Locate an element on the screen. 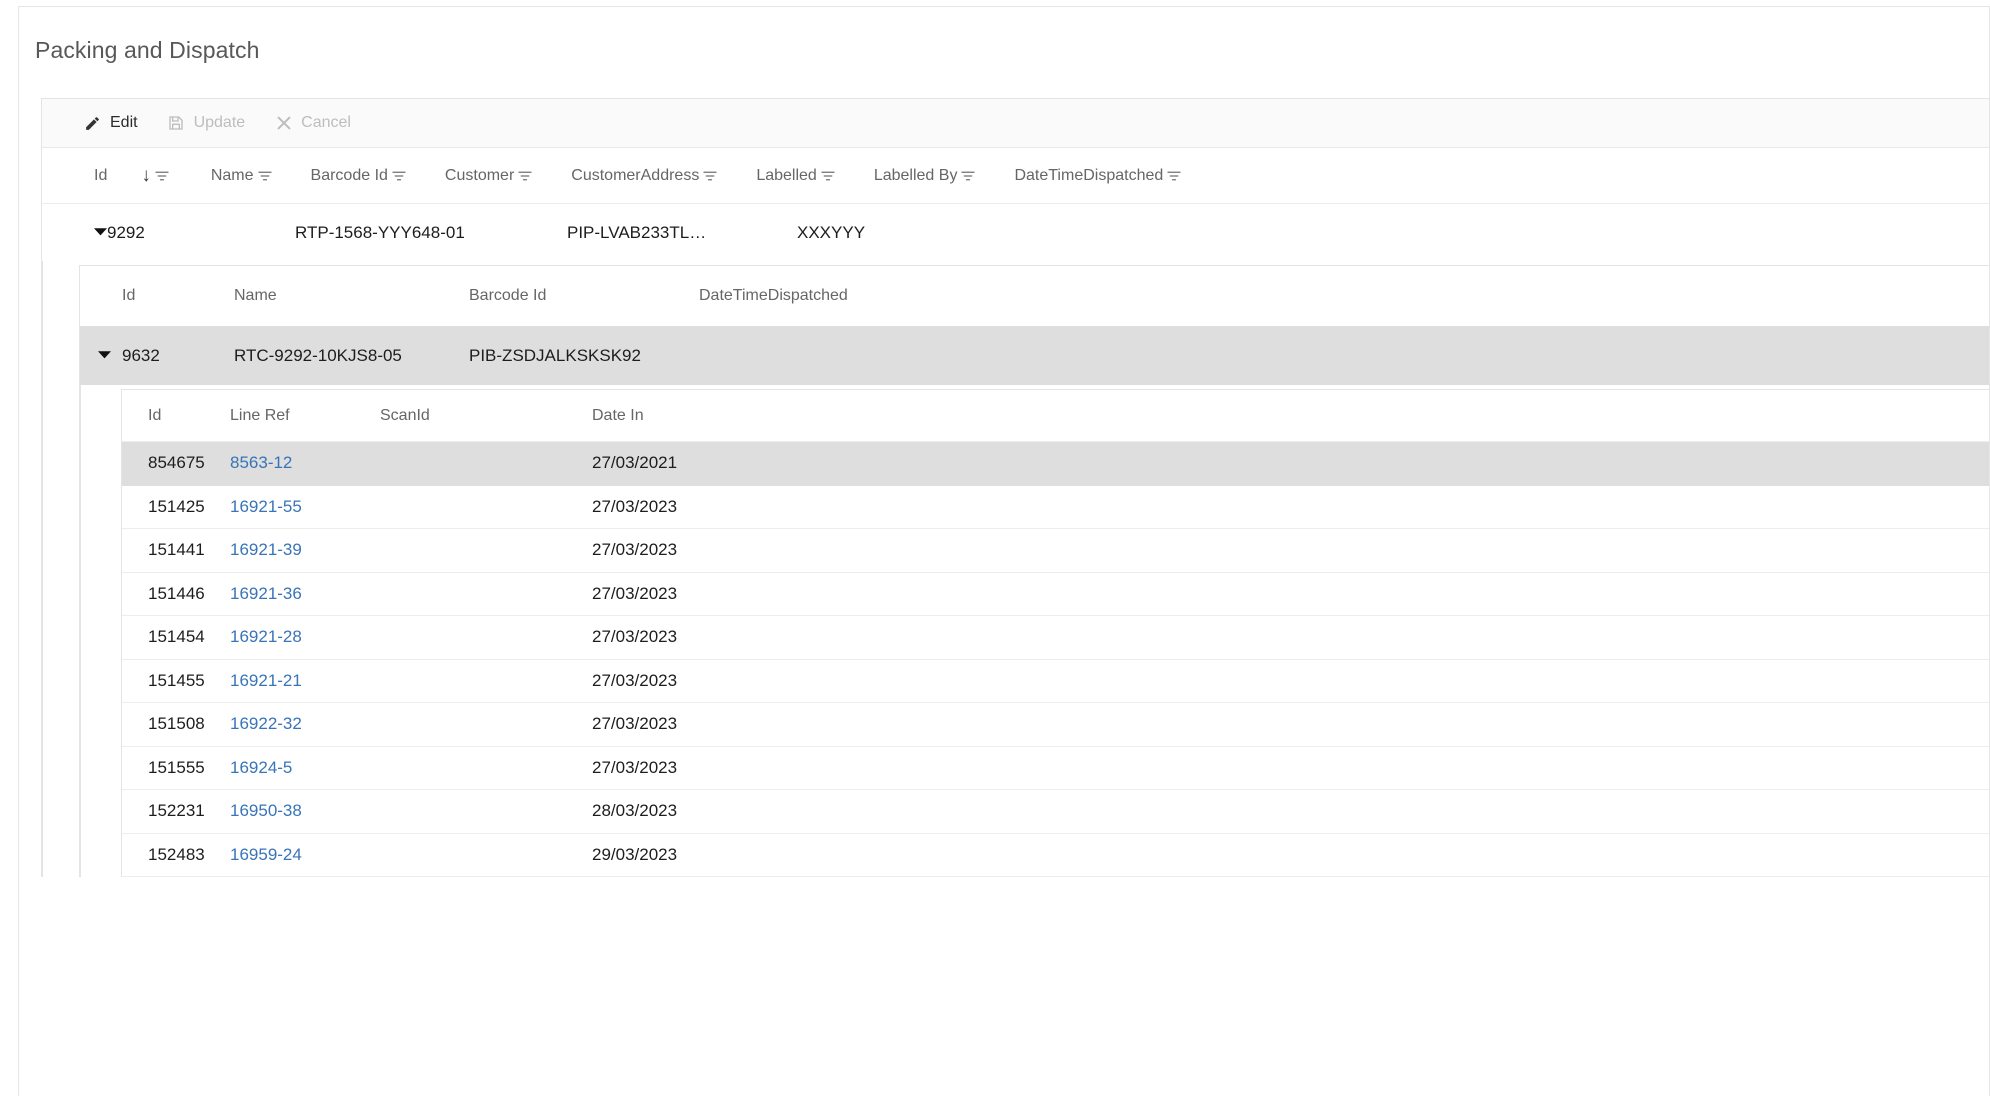 This screenshot has width=1990, height=1096. cell-id: 151454 is located at coordinates (176, 637).